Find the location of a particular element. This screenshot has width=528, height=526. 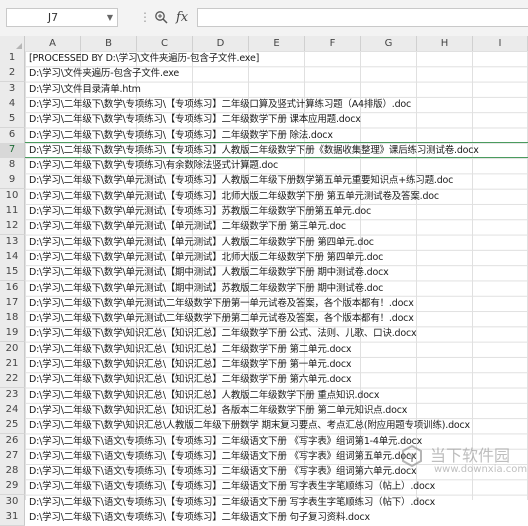

row-header: 15 is located at coordinates (12, 273).